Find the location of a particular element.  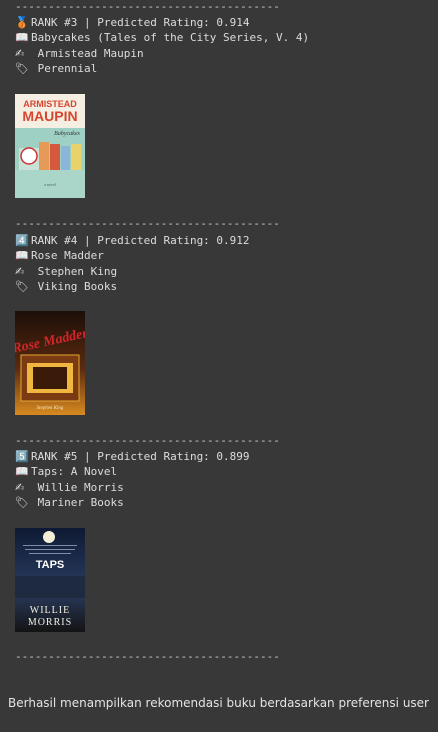

svg-text: MORRIS is located at coordinates (50, 622).